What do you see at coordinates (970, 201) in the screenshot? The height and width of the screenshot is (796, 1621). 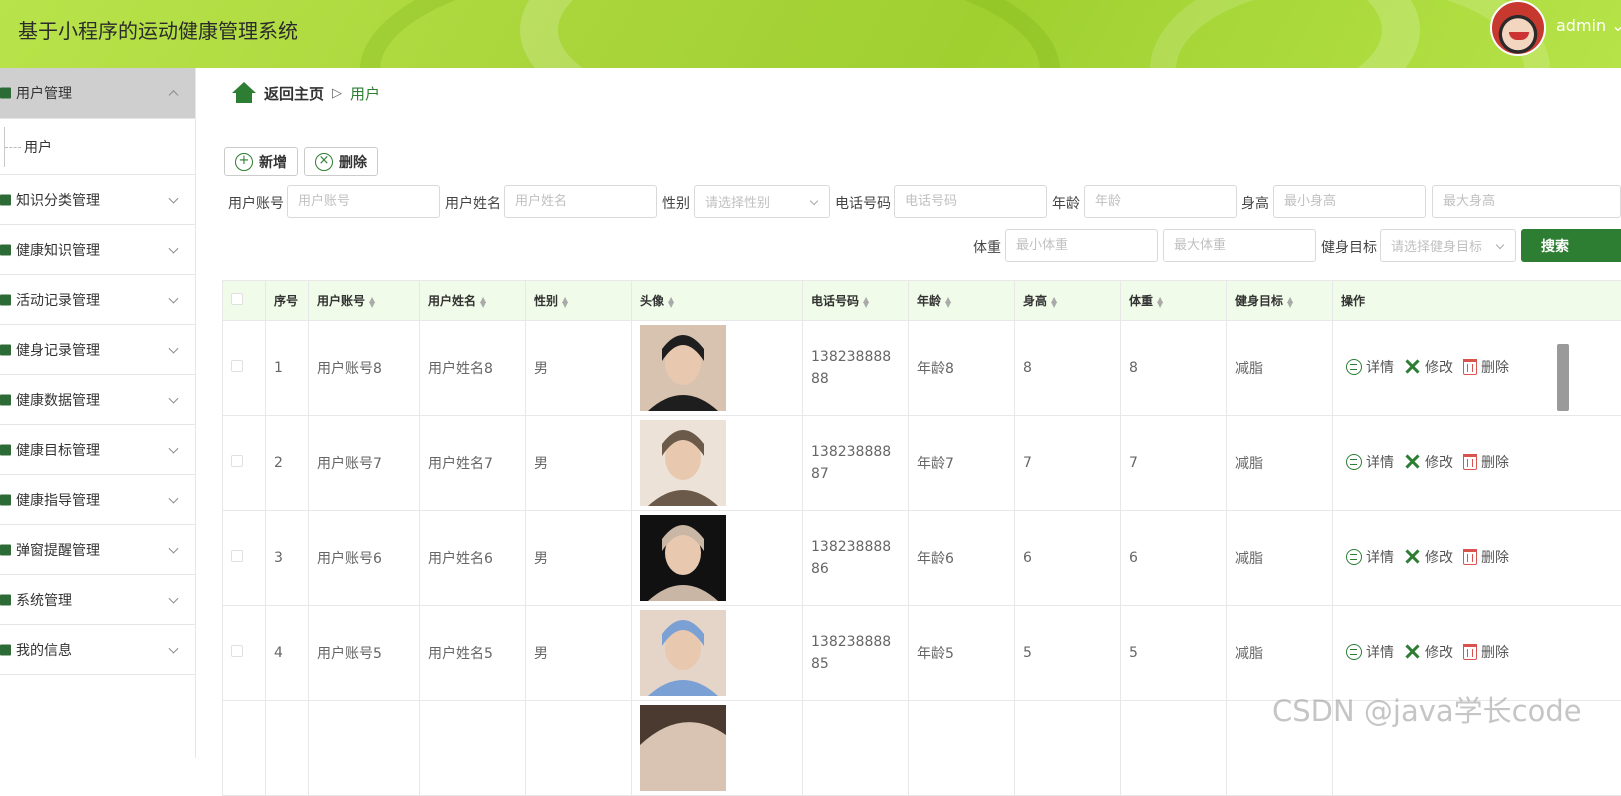 I see `phone-filter-input` at bounding box center [970, 201].